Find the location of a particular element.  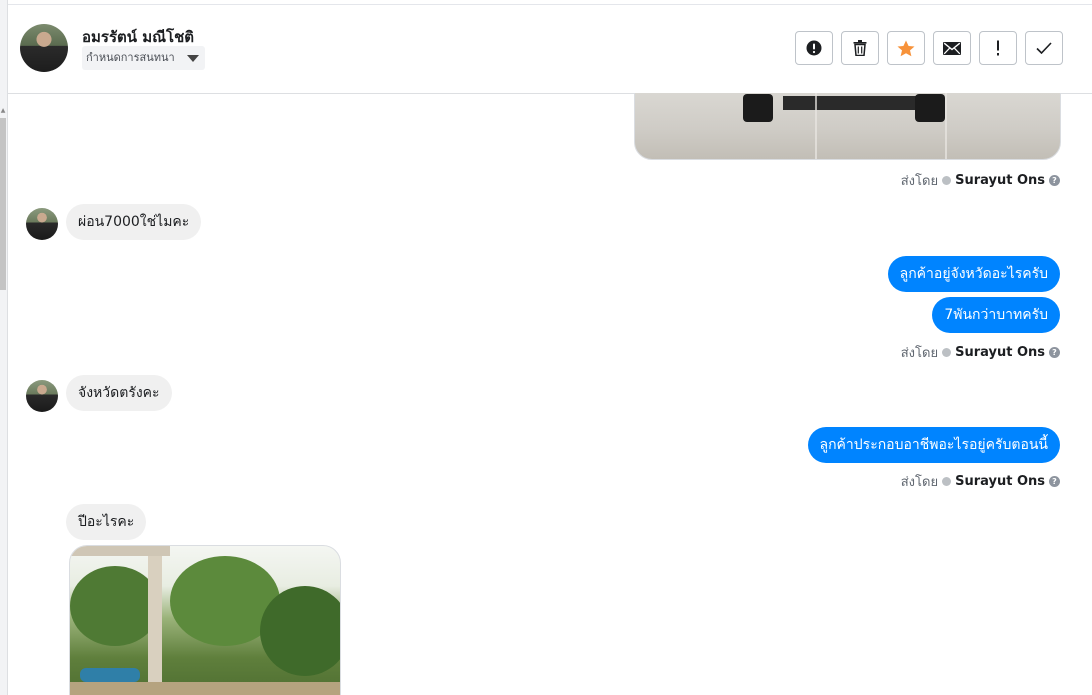

star-button is located at coordinates (906, 48).